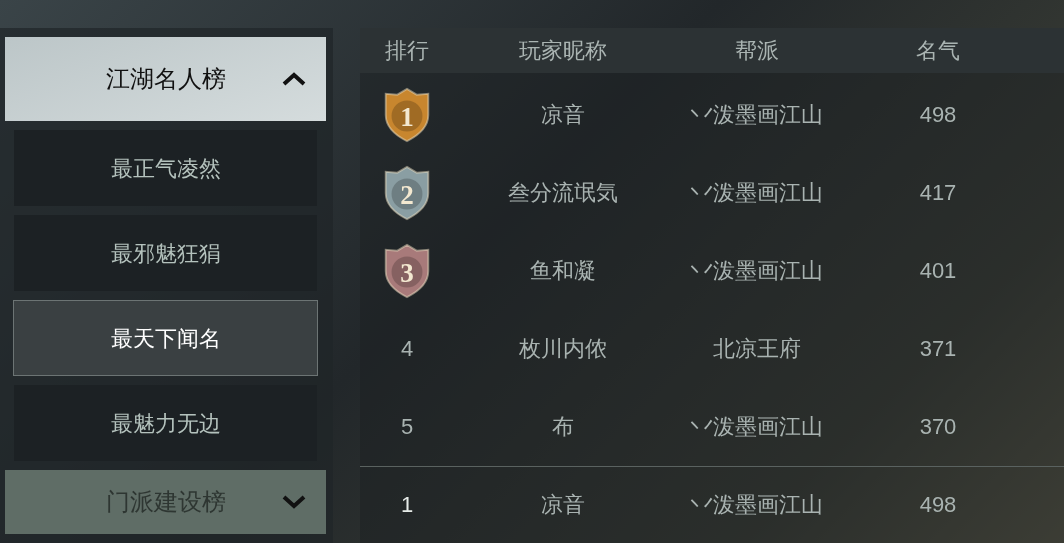  I want to click on fame-value: 417, so click(938, 193).